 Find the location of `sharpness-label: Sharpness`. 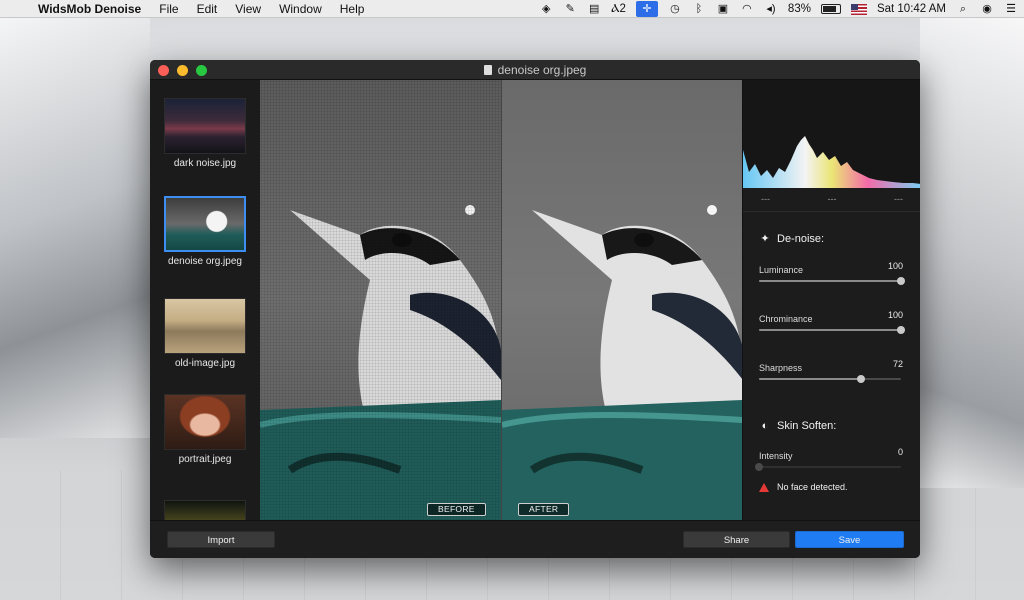

sharpness-label: Sharpness is located at coordinates (781, 368).